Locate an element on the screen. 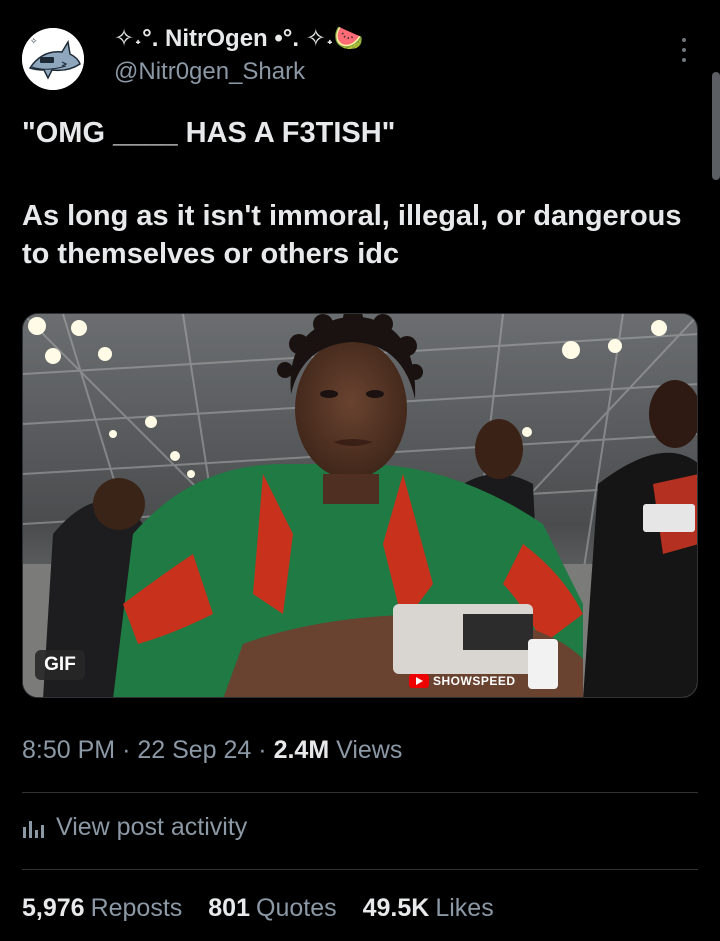 The width and height of the screenshot is (720, 941). tweet-text-line1: "OMG ____ HAS A F3TISH" is located at coordinates (209, 133).